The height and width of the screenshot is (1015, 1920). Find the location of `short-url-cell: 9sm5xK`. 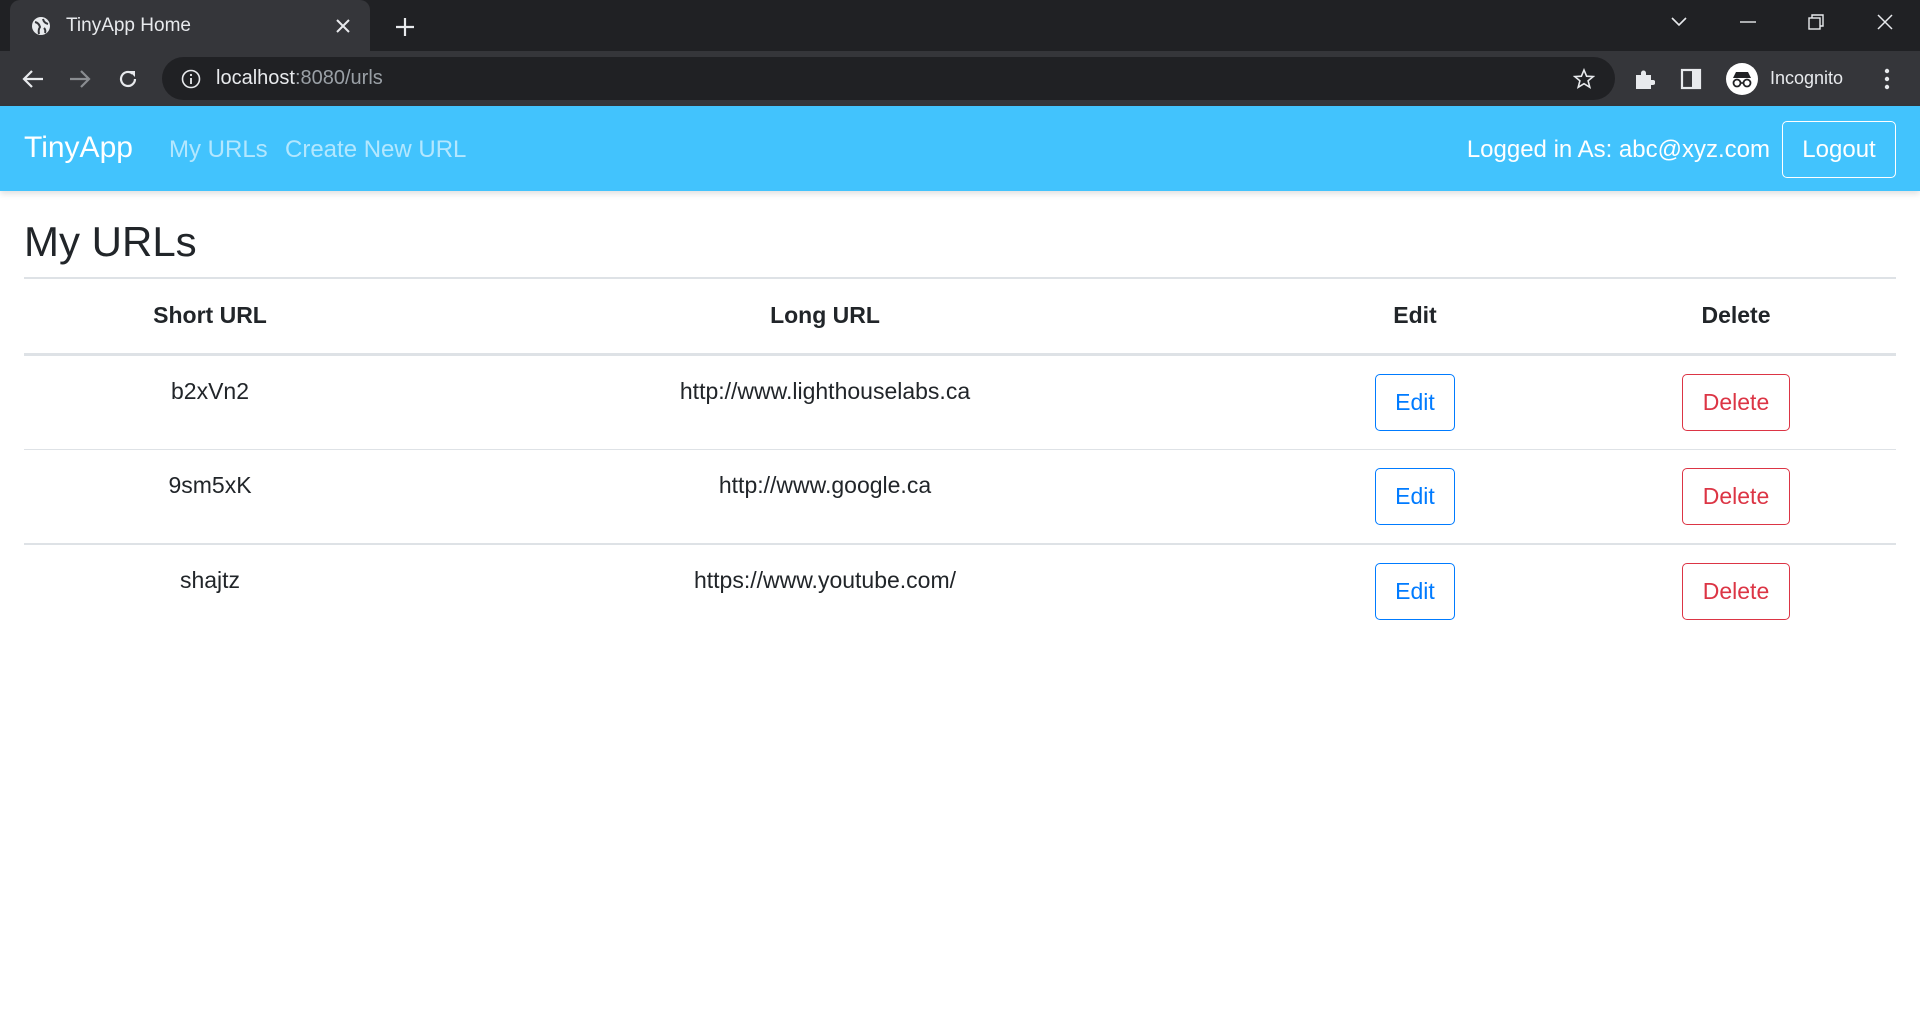

short-url-cell: 9sm5xK is located at coordinates (210, 497).